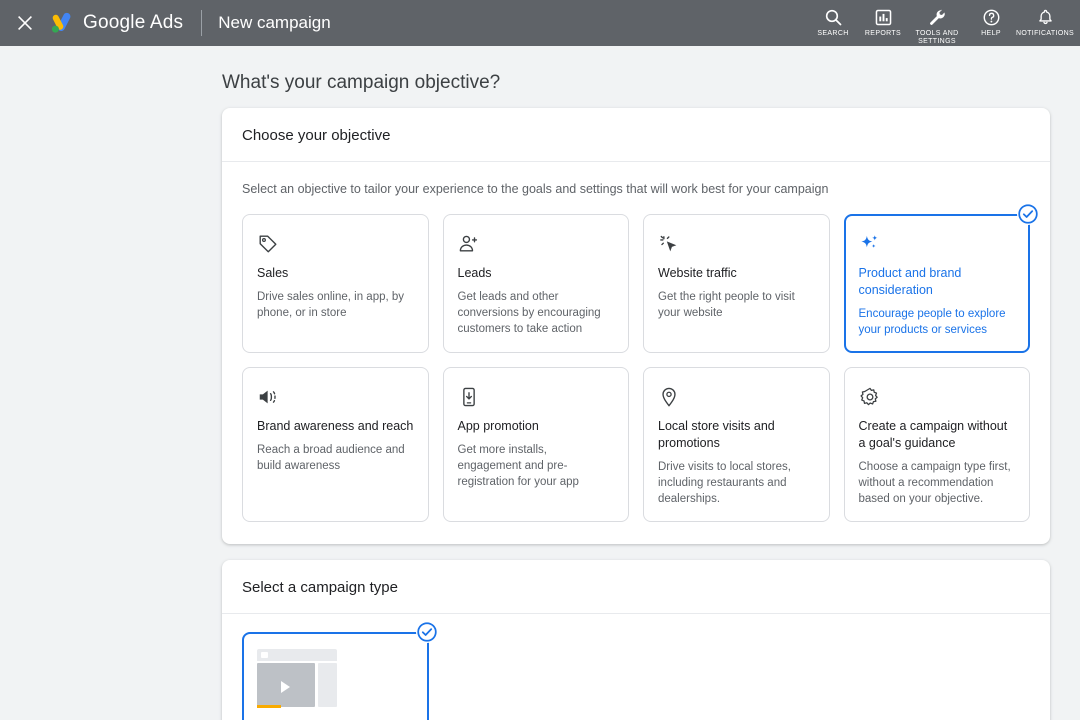 This screenshot has height=720, width=1080. What do you see at coordinates (1045, 17) in the screenshot?
I see `bell-icon` at bounding box center [1045, 17].